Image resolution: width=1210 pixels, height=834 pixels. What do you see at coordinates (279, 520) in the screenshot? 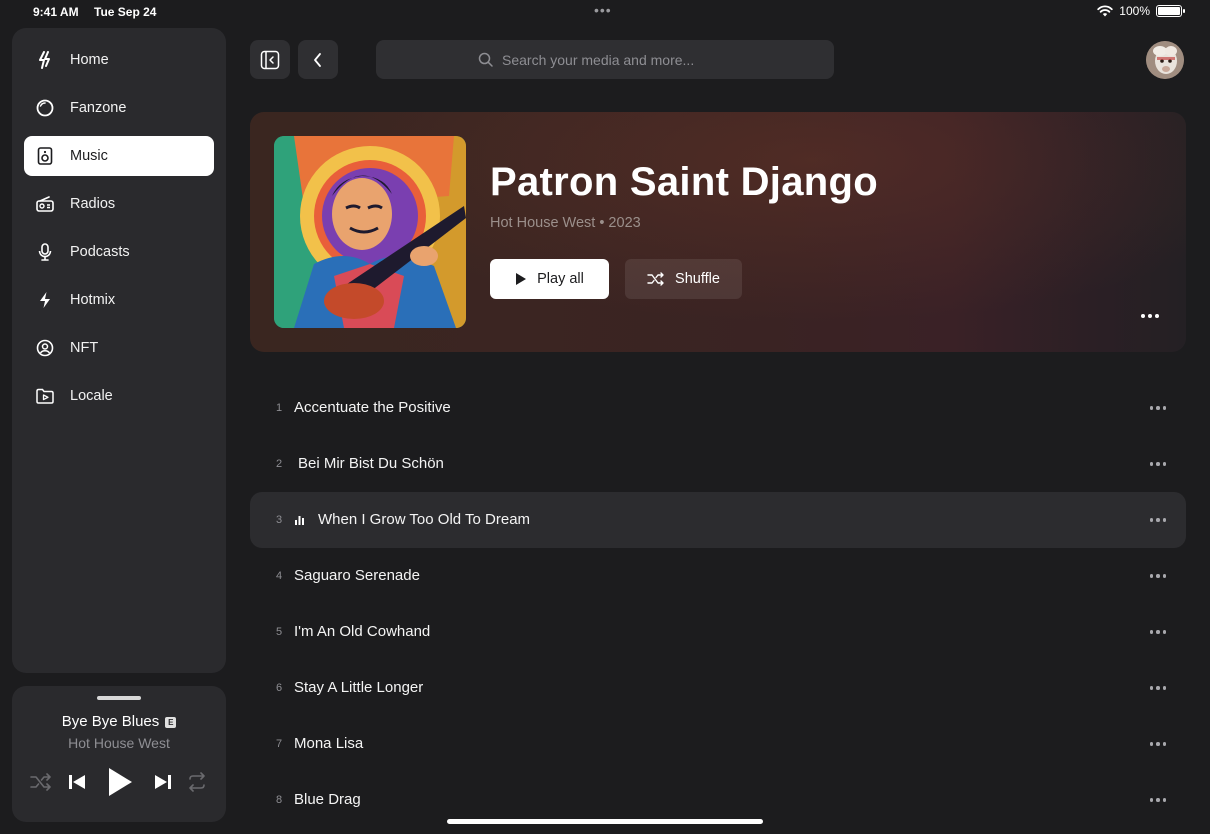
I see `track-number: 3` at bounding box center [279, 520].